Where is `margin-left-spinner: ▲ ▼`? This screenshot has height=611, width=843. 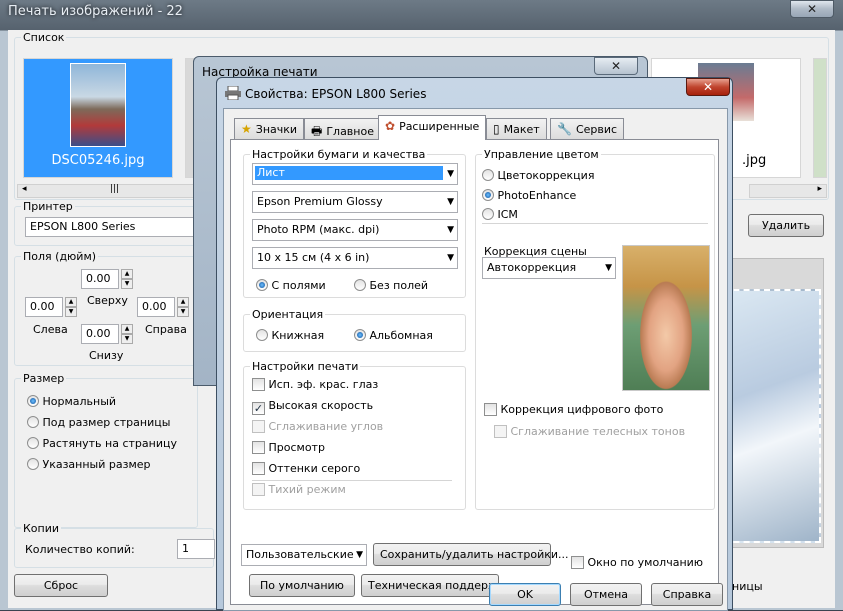 margin-left-spinner: ▲ ▼ is located at coordinates (71, 307).